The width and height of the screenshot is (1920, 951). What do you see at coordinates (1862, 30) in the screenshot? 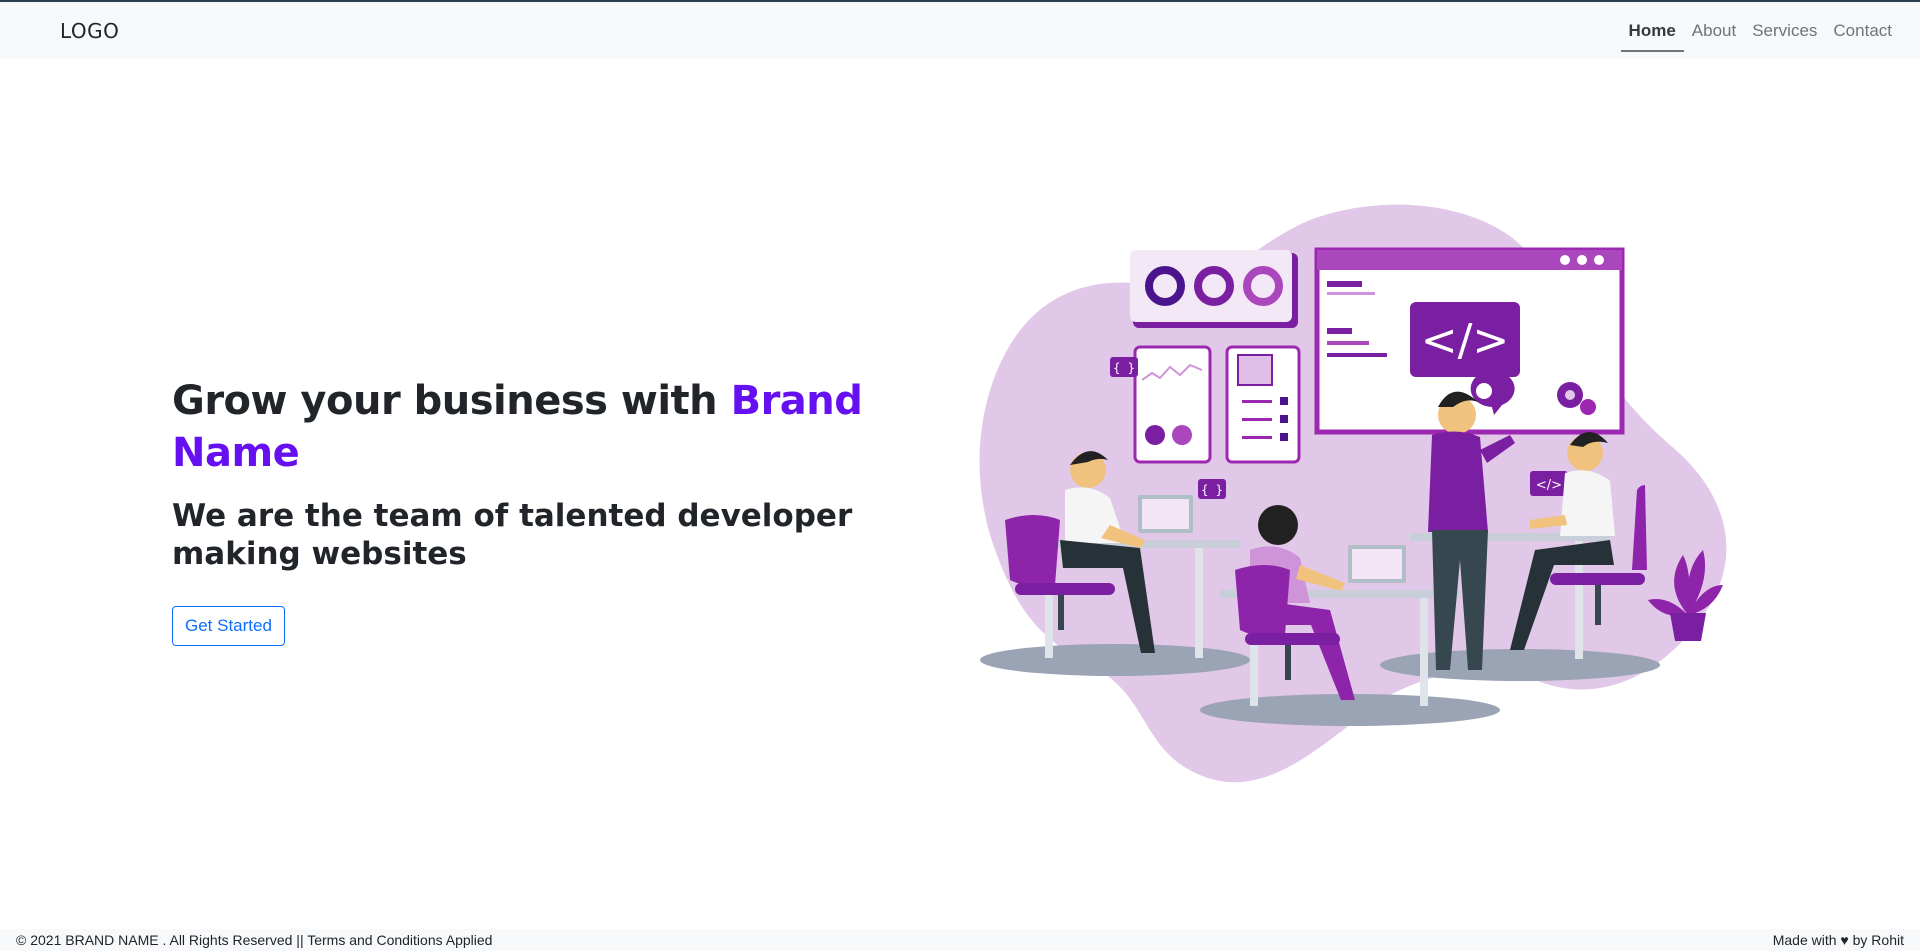
I see `nav-link-contact: Contact` at bounding box center [1862, 30].